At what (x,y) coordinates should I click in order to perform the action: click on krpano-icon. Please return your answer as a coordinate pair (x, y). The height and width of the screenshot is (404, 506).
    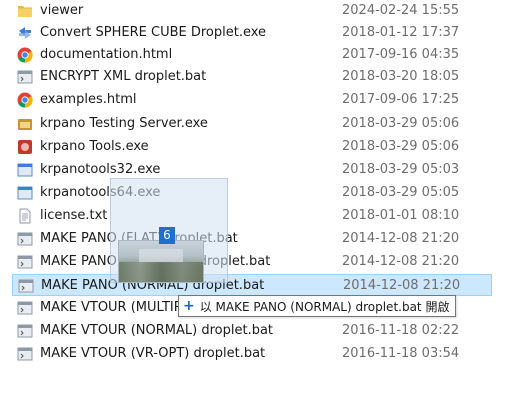
    Looking at the image, I should click on (25, 124).